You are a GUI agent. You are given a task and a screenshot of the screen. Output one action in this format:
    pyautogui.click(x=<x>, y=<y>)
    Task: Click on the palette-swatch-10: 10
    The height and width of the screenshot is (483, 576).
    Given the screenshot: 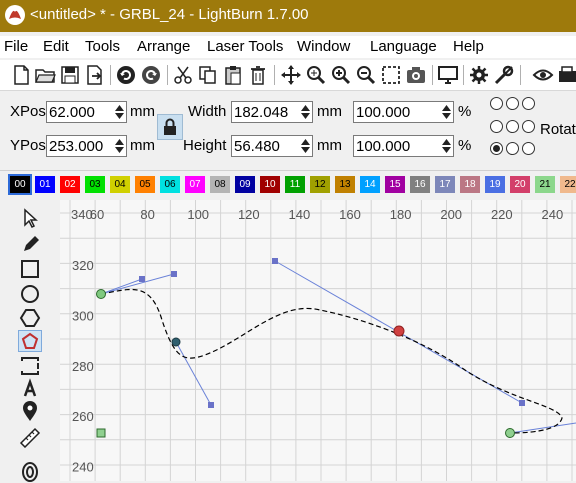 What is the action you would take?
    pyautogui.click(x=270, y=184)
    